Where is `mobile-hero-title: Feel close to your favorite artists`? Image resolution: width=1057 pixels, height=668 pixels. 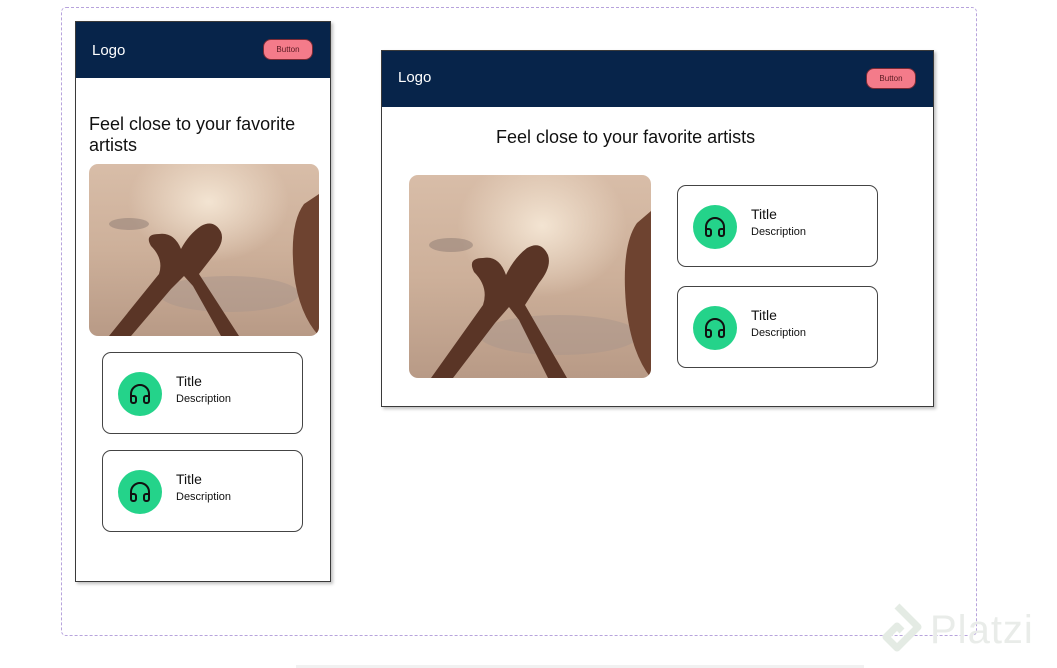 mobile-hero-title: Feel close to your favorite artists is located at coordinates (192, 134).